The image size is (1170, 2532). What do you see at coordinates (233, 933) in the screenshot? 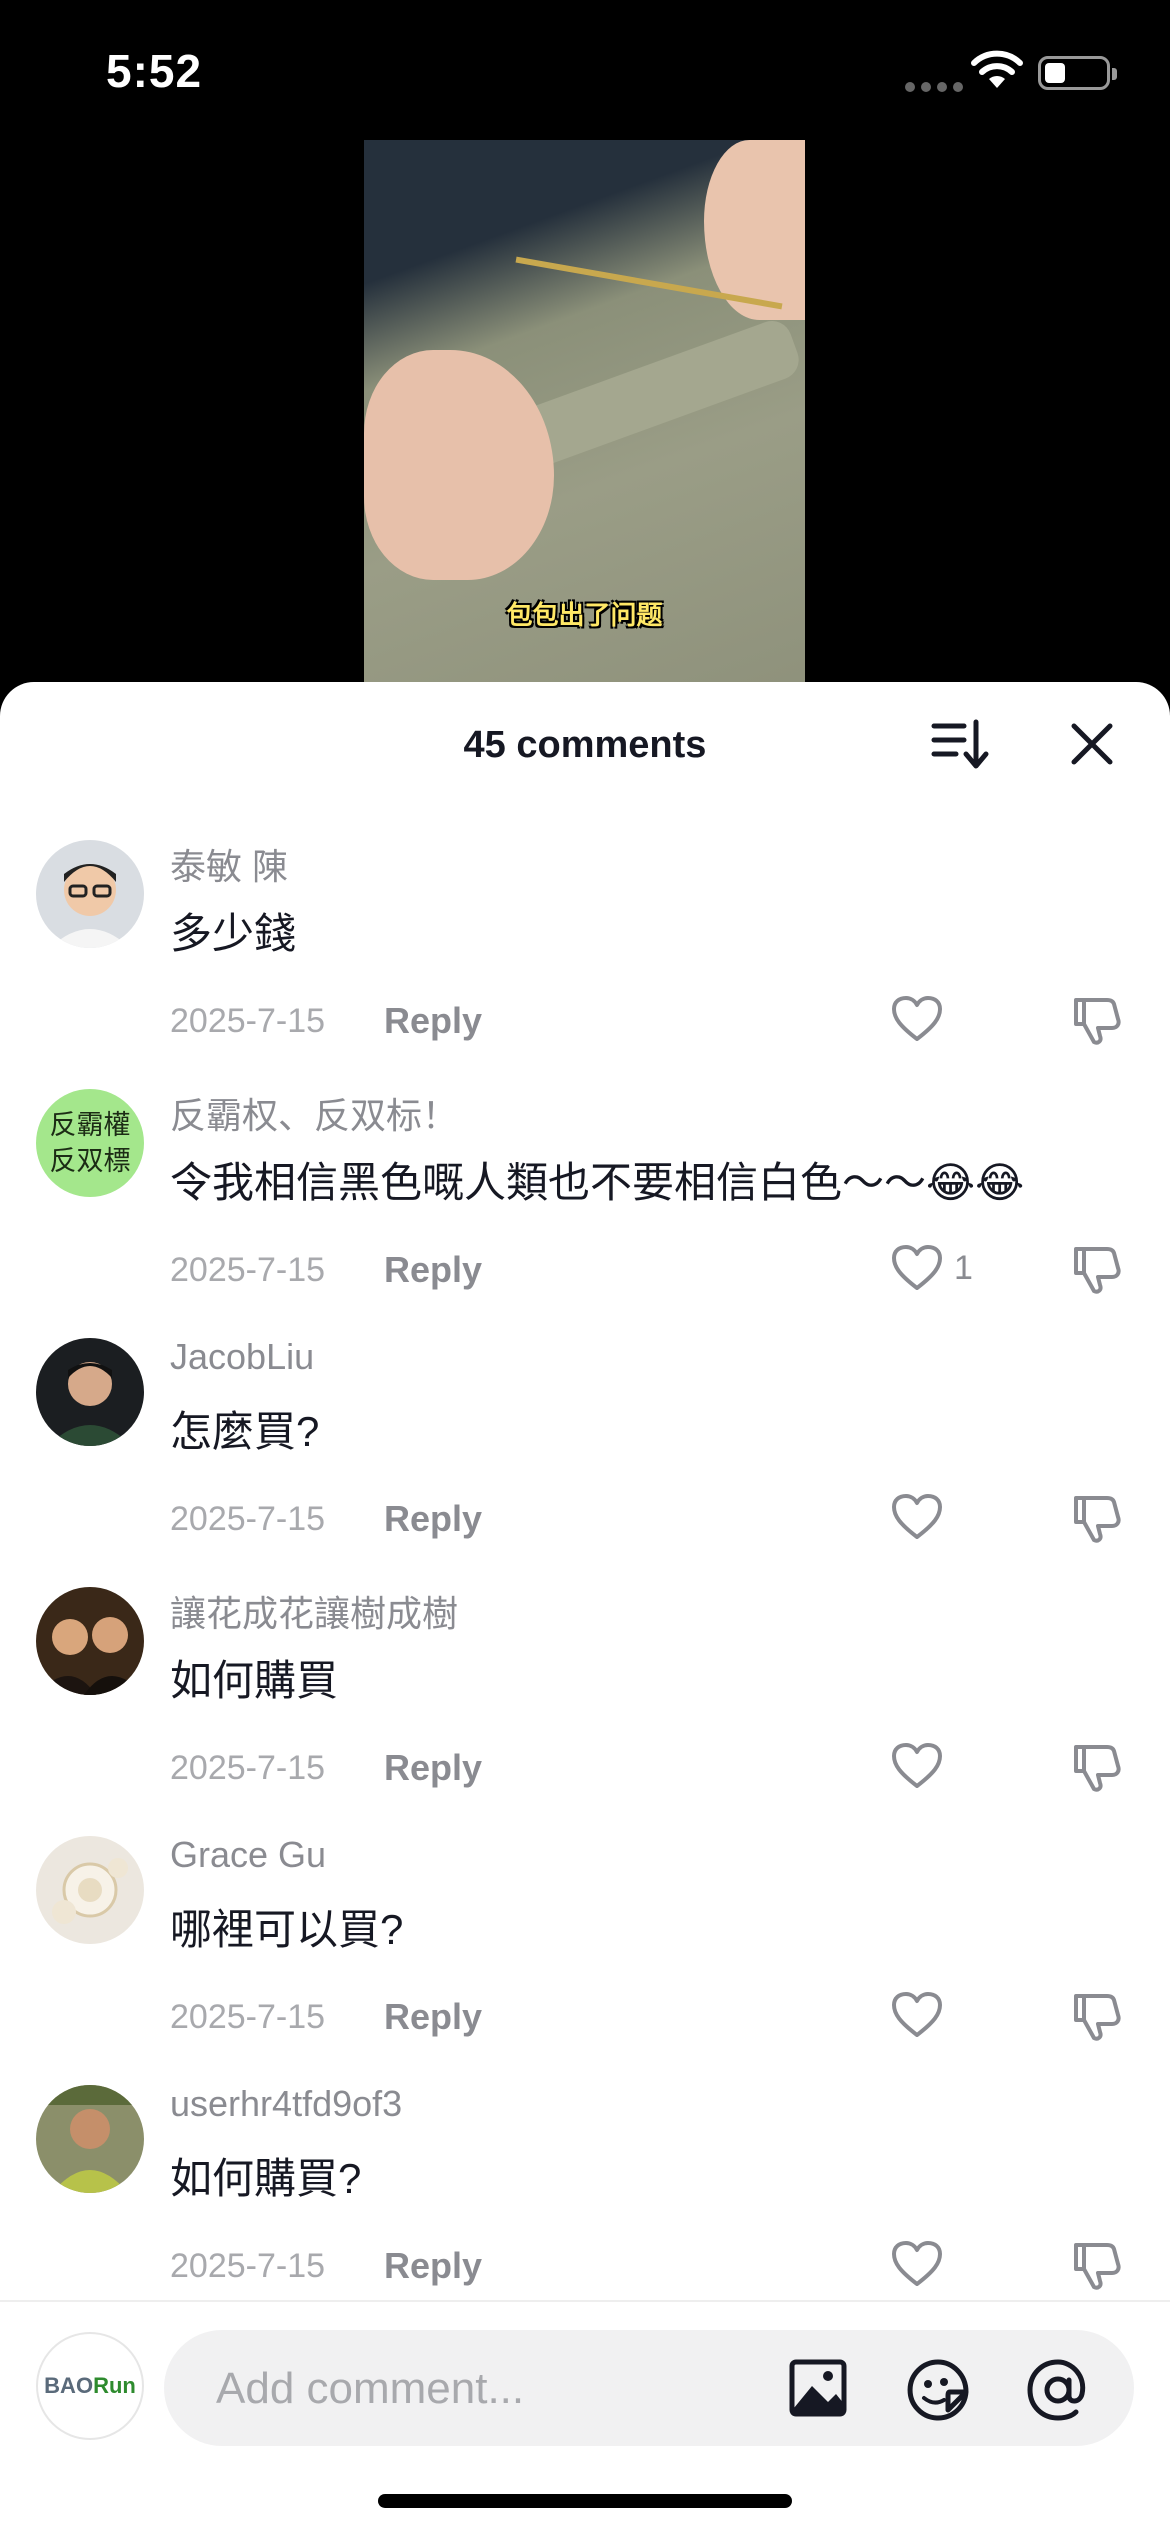
I see `comment-text: 多少錢` at bounding box center [233, 933].